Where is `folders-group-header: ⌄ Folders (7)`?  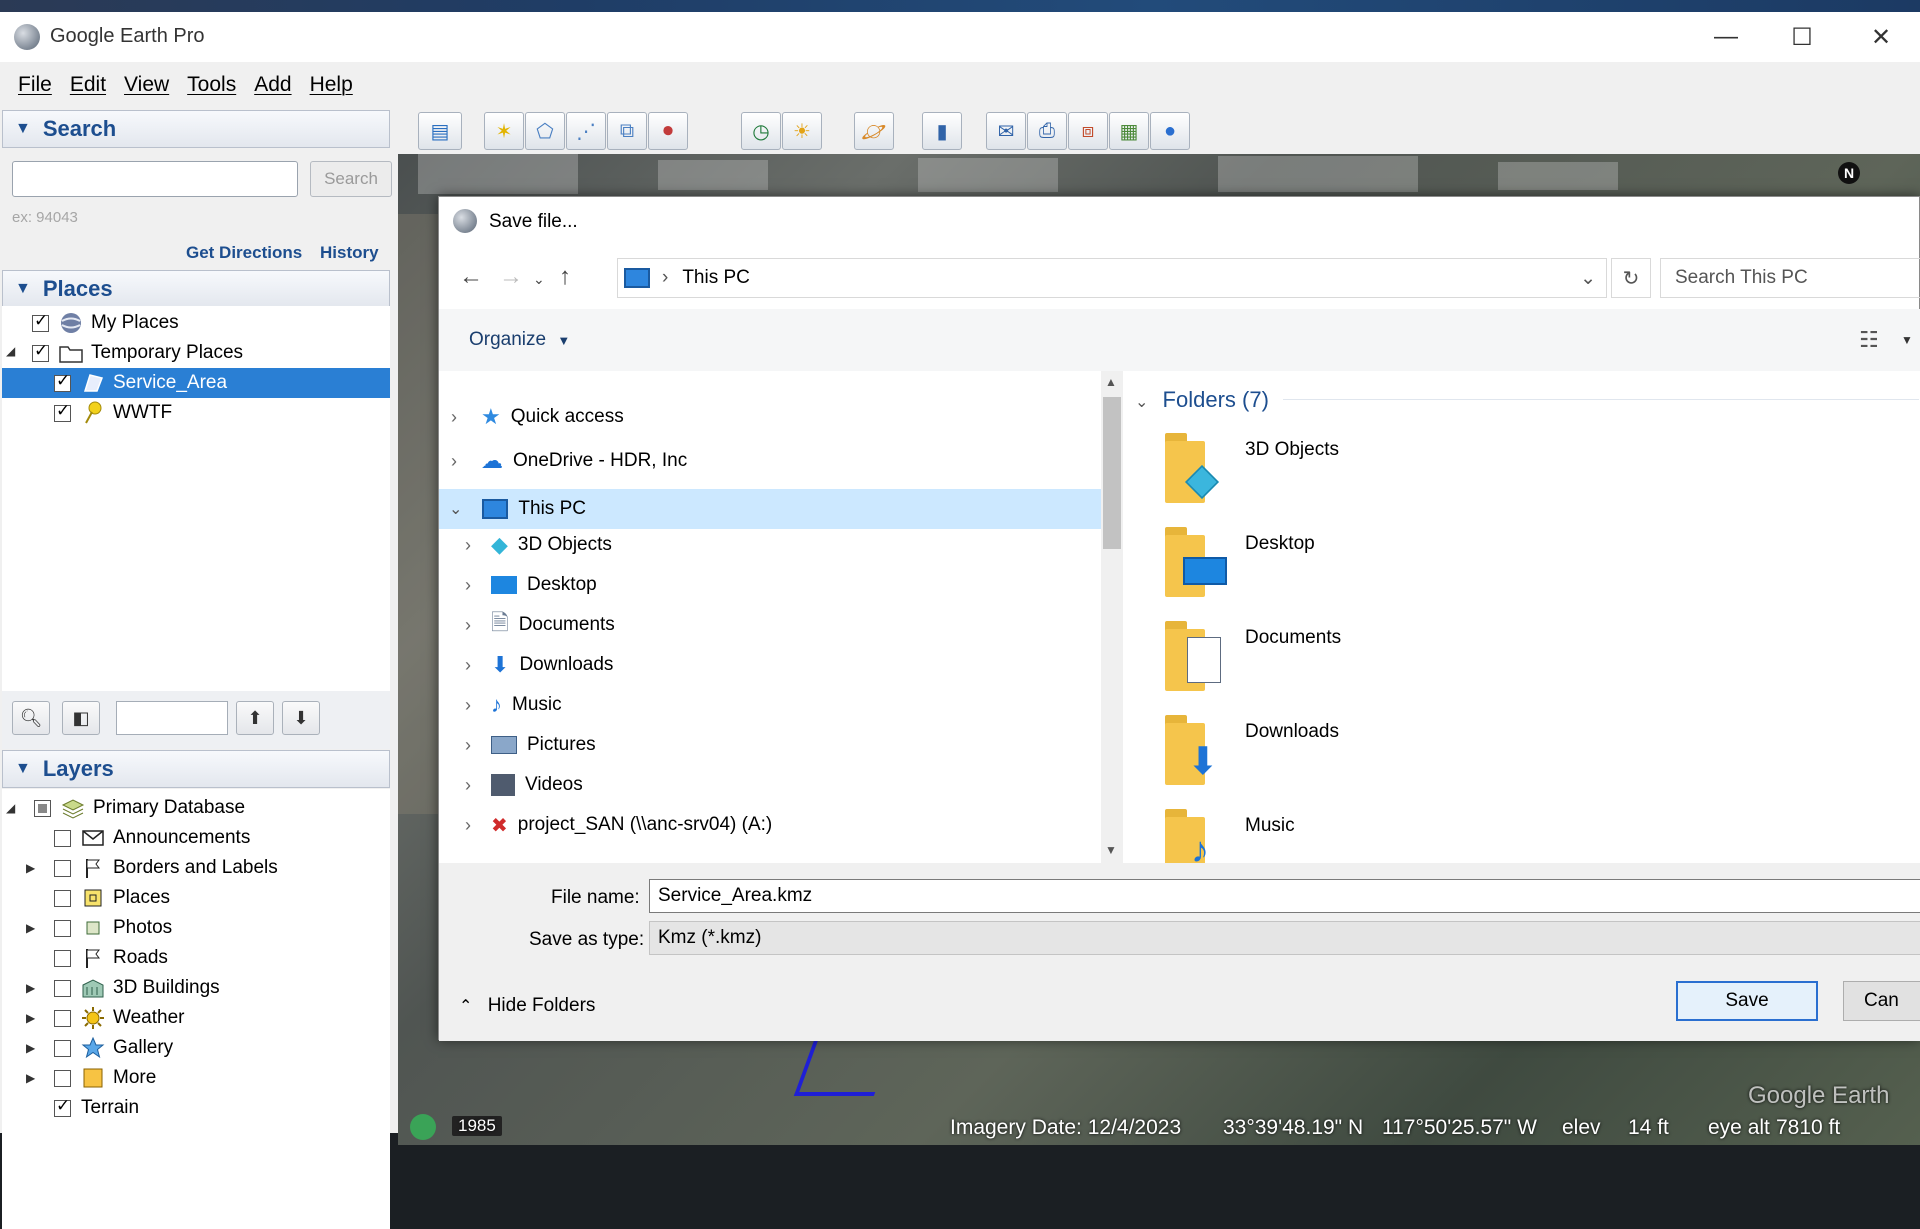 folders-group-header: ⌄ Folders (7) is located at coordinates (1202, 400).